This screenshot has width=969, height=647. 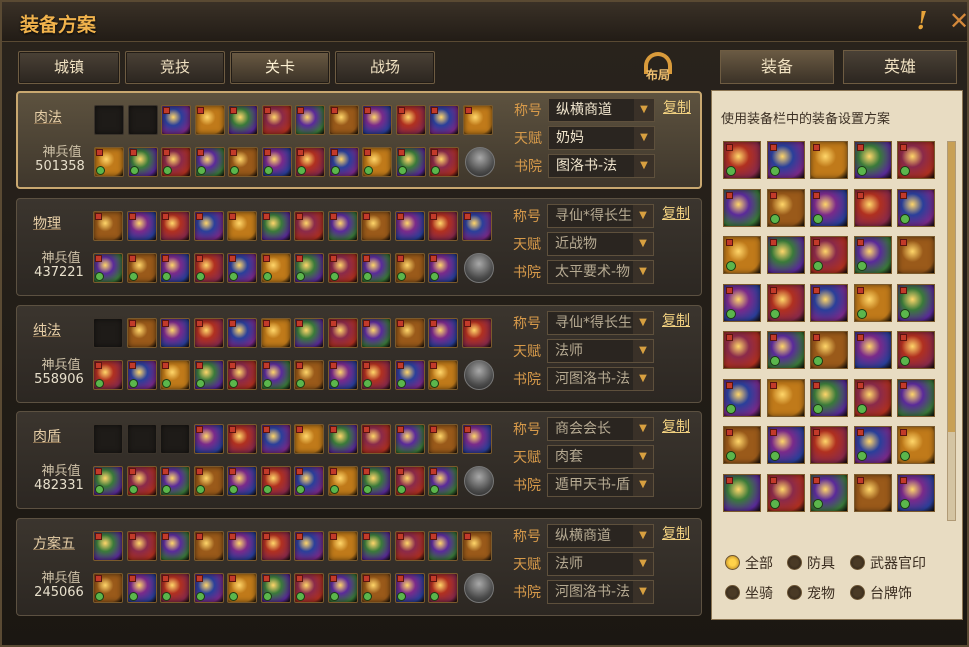 I want to click on plan-name: 方案五, so click(x=54, y=543).